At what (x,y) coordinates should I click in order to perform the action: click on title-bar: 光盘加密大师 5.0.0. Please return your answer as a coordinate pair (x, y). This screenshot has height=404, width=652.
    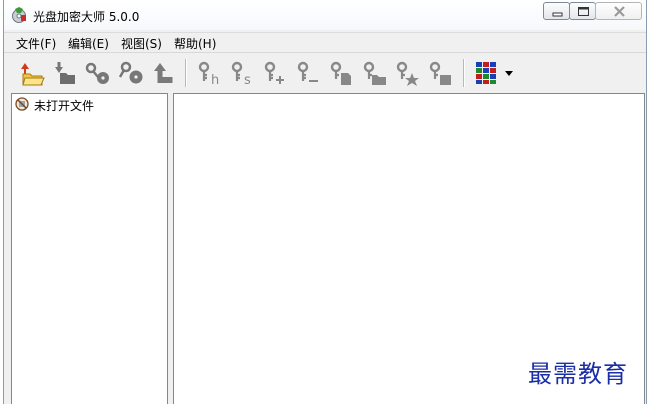
    Looking at the image, I should click on (325, 15).